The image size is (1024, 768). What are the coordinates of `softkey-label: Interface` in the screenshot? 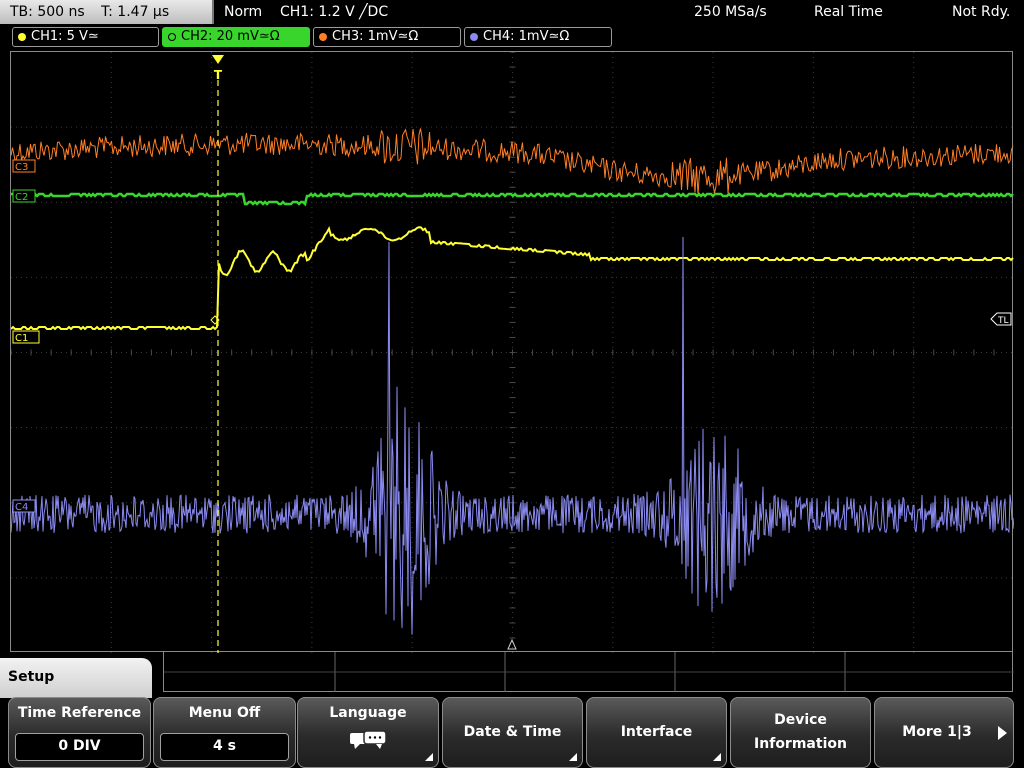 It's located at (656, 732).